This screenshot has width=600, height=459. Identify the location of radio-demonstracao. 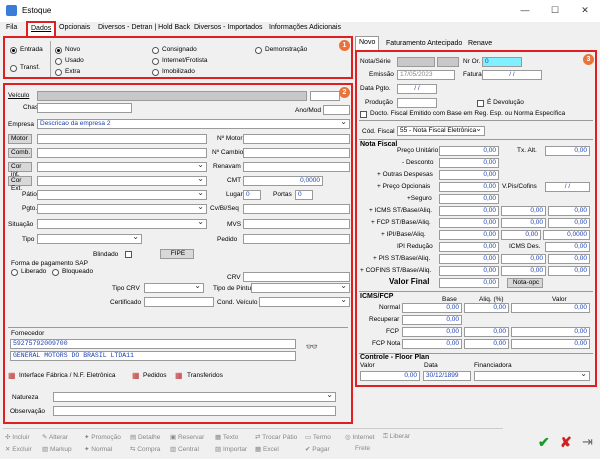
(258, 50).